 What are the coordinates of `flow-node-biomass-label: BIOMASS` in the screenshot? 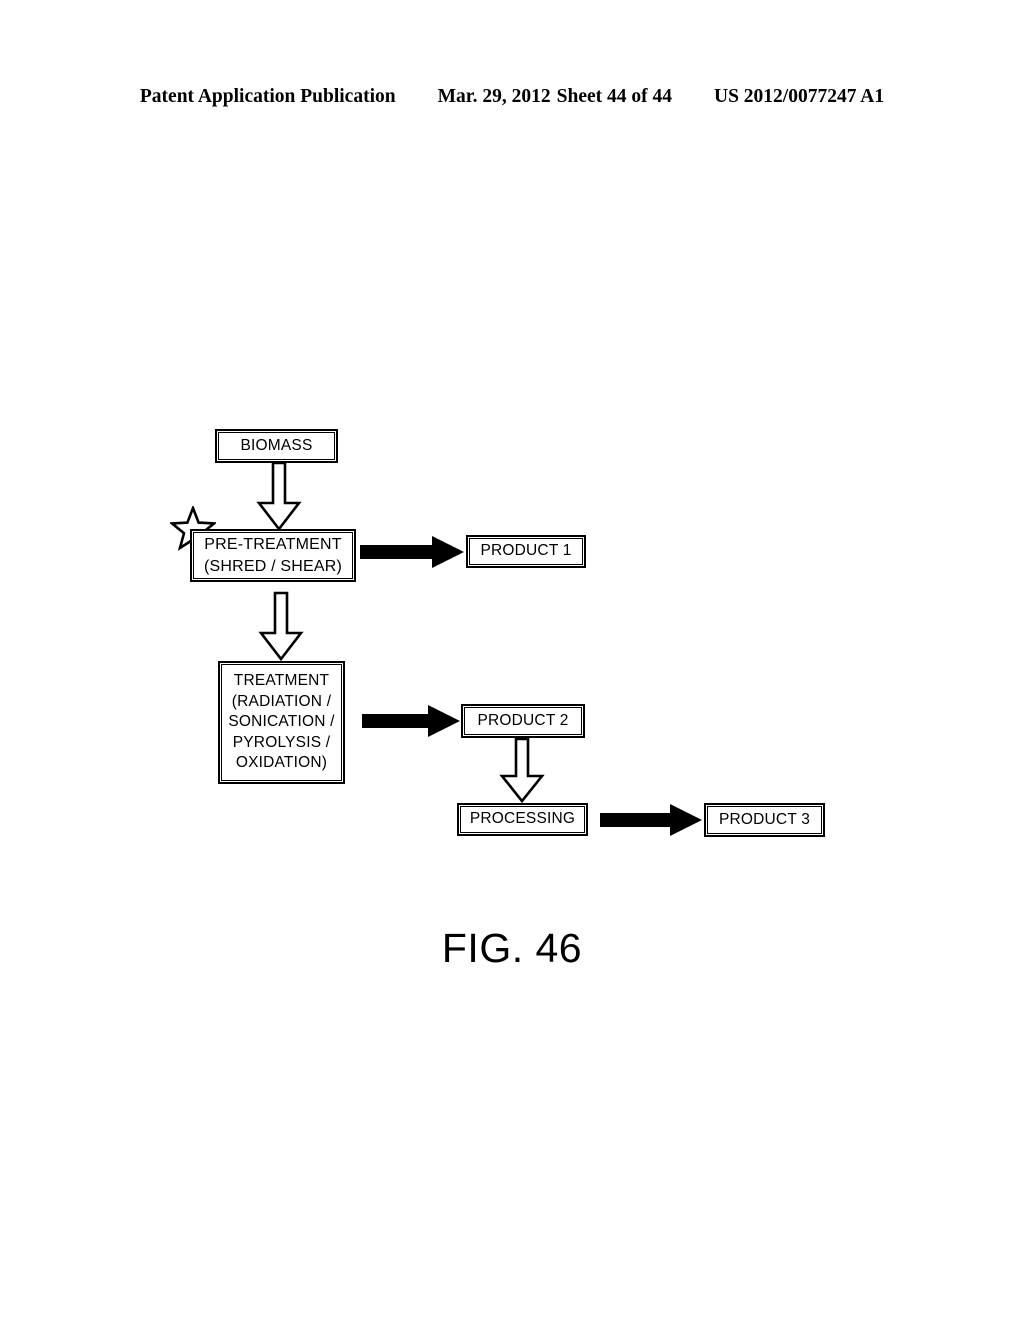 It's located at (276, 445).